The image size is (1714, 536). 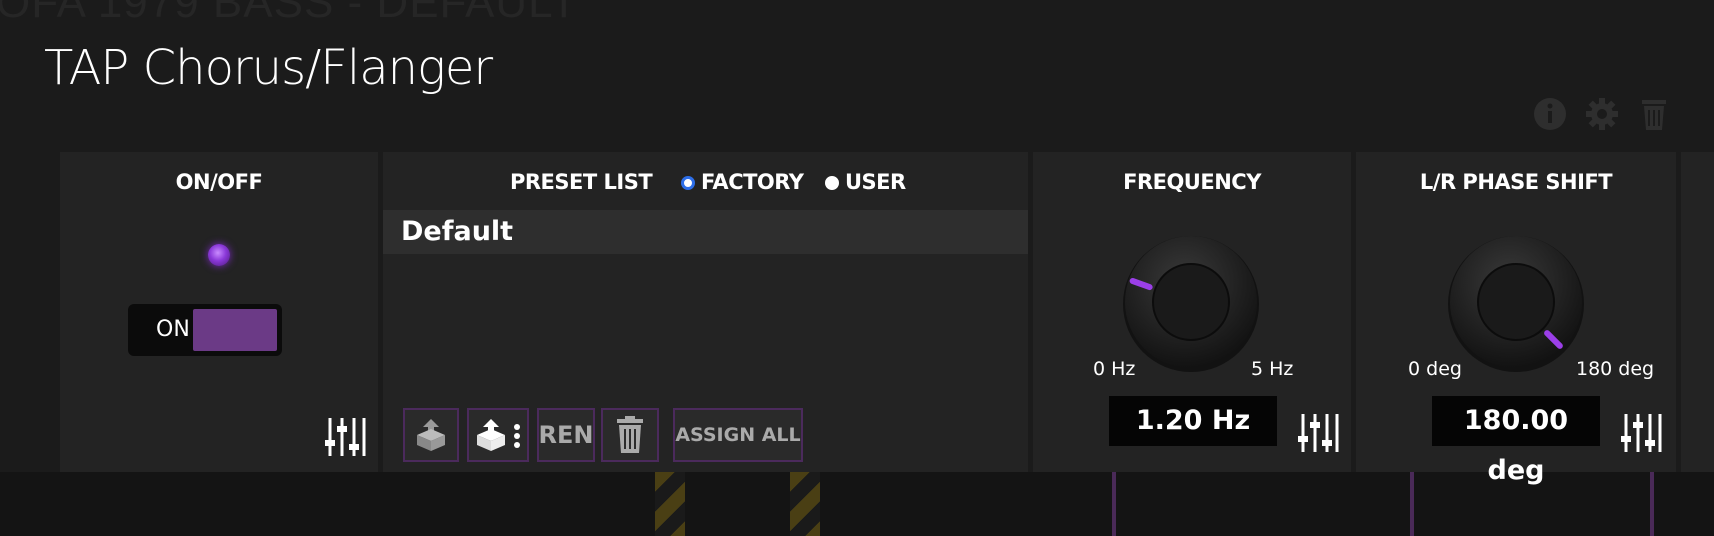 What do you see at coordinates (566, 435) in the screenshot?
I see `rename-preset-button: REN` at bounding box center [566, 435].